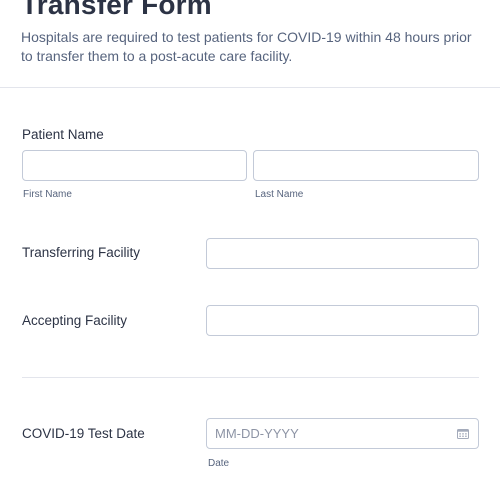 This screenshot has height=484, width=500. What do you see at coordinates (463, 433) in the screenshot?
I see `calendar-icon` at bounding box center [463, 433].